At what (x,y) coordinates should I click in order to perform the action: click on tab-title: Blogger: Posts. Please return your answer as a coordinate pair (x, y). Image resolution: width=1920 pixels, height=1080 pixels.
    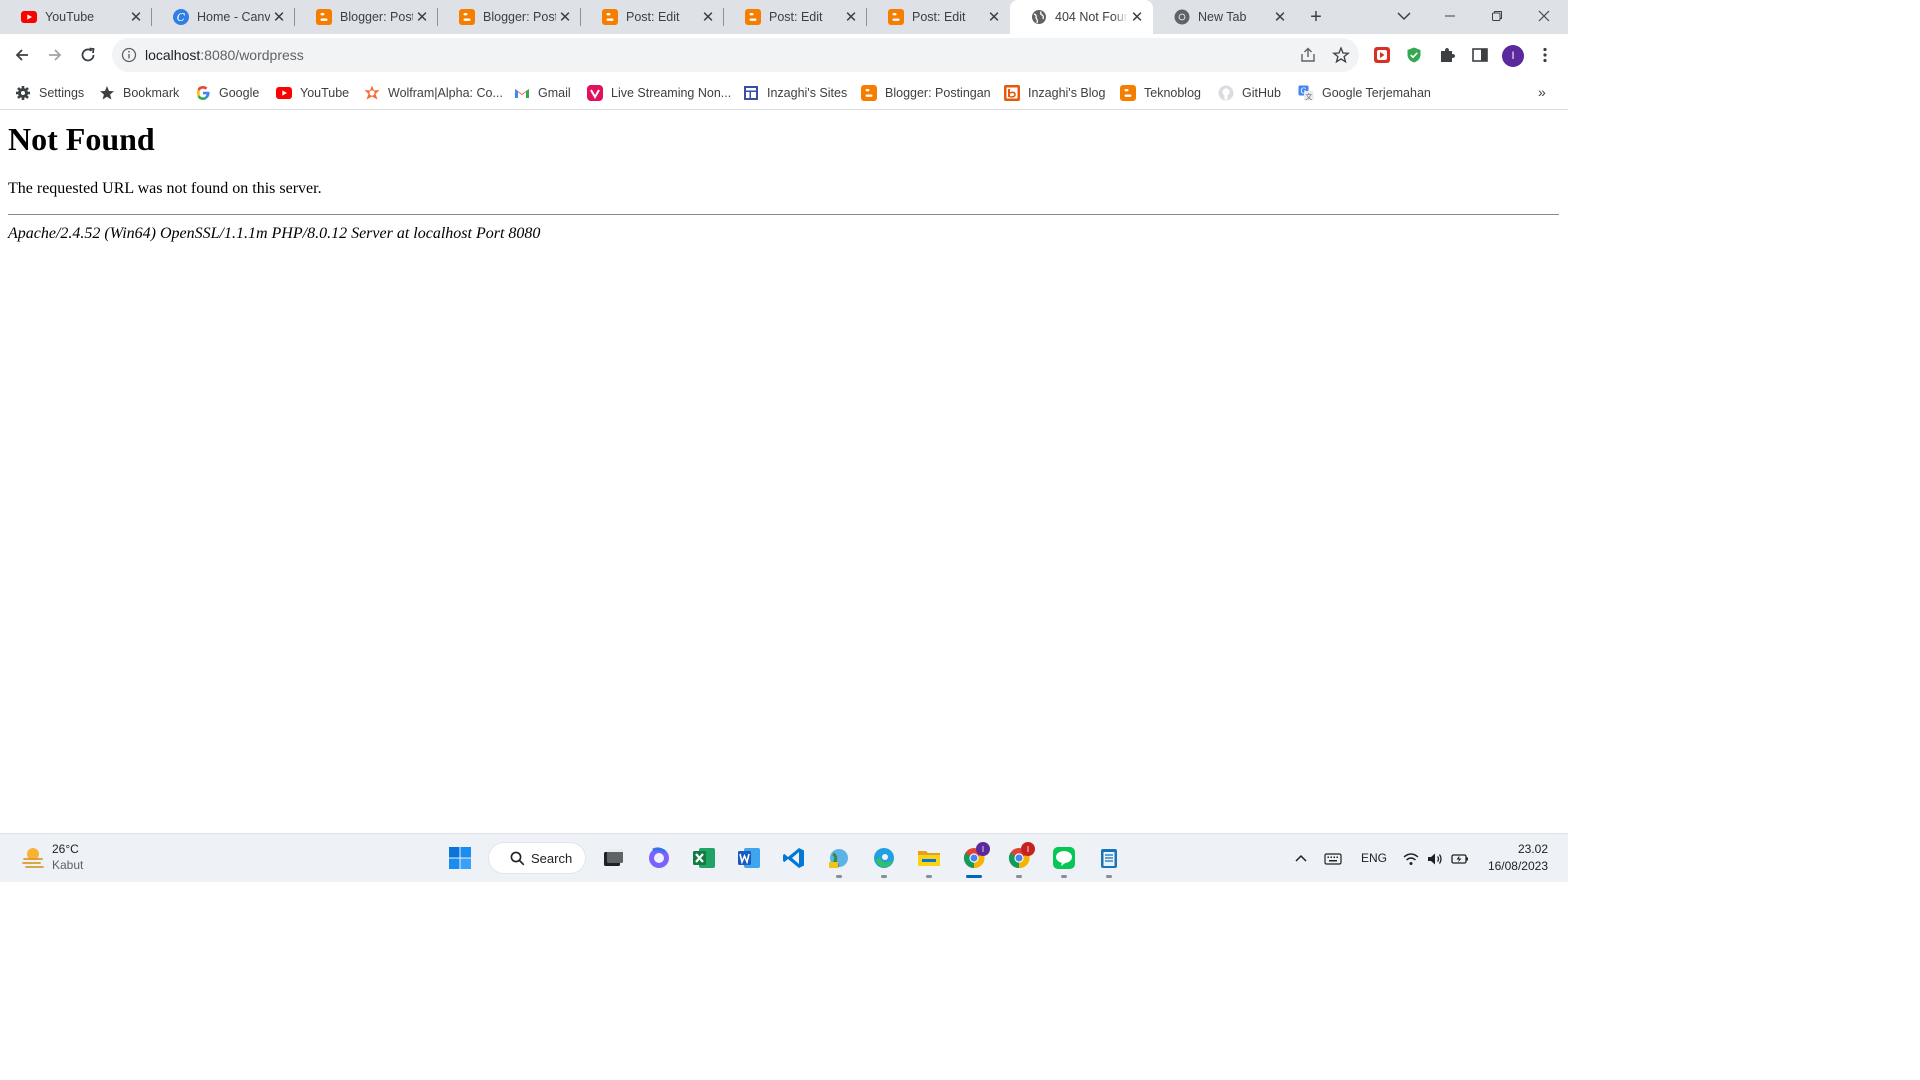
    Looking at the image, I should click on (376, 17).